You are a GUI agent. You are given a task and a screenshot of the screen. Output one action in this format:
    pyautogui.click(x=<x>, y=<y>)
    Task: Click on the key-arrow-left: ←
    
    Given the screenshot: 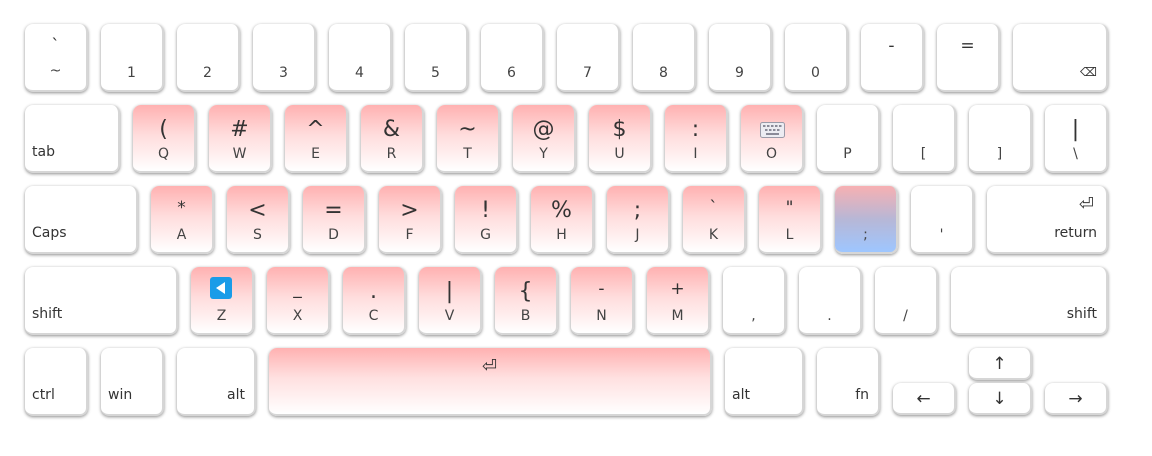 What is the action you would take?
    pyautogui.click(x=924, y=399)
    